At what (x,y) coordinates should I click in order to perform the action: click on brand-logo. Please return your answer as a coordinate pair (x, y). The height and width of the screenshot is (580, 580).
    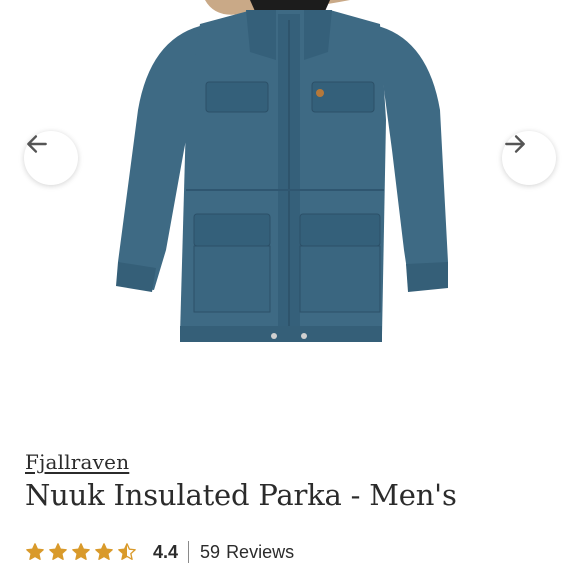
    Looking at the image, I should click on (320, 93).